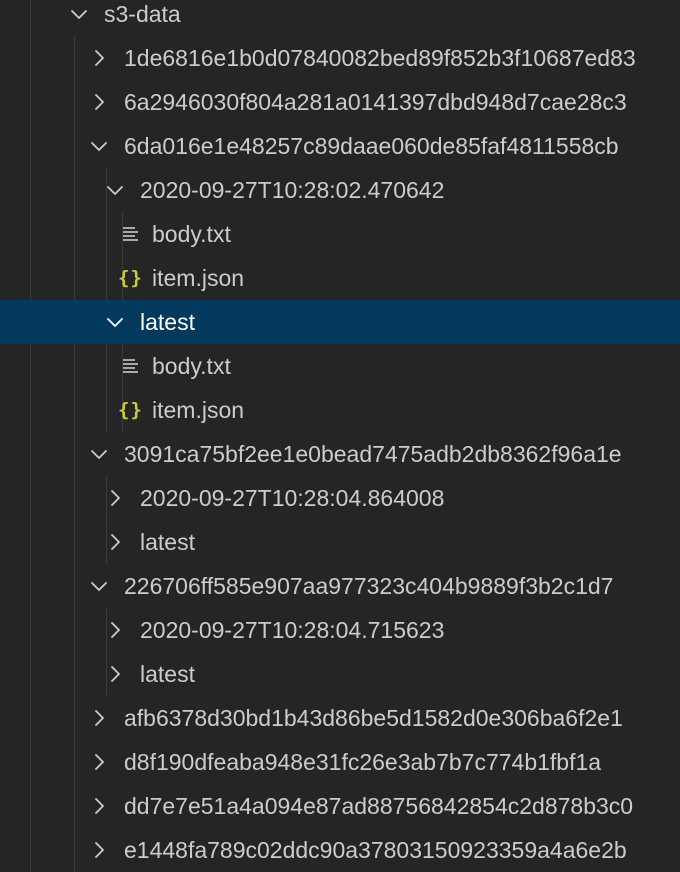  What do you see at coordinates (292, 630) in the screenshot?
I see `tree-row-label: 2020-09-27T10:28:04.715623` at bounding box center [292, 630].